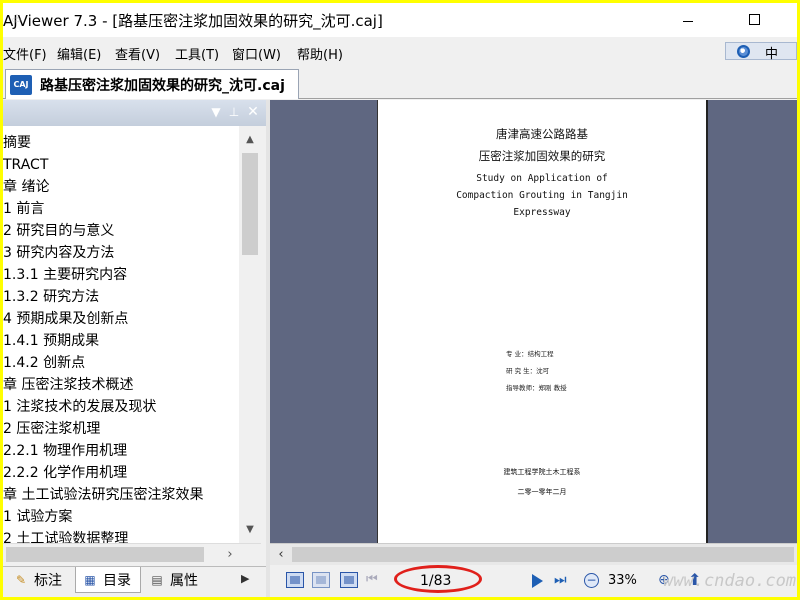 Image resolution: width=800 pixels, height=600 pixels. Describe the element at coordinates (37, 517) in the screenshot. I see `toc-item: 1 试验方案` at that location.